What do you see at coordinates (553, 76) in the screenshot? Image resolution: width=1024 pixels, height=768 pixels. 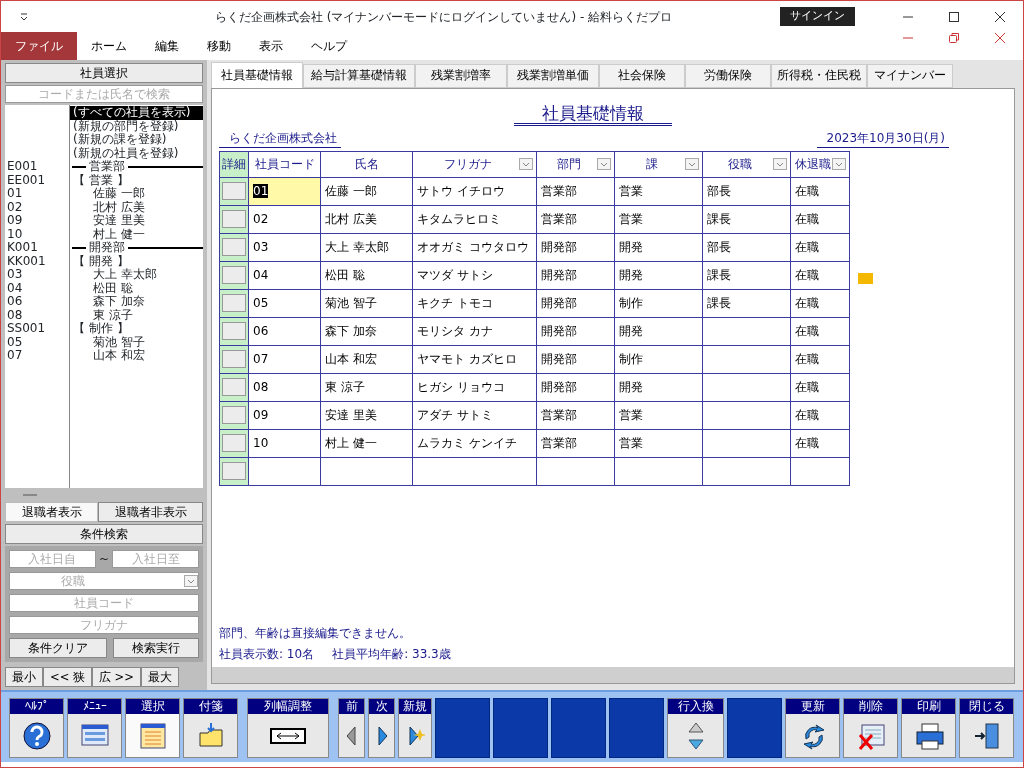 I see `tab: 残業割増単価` at bounding box center [553, 76].